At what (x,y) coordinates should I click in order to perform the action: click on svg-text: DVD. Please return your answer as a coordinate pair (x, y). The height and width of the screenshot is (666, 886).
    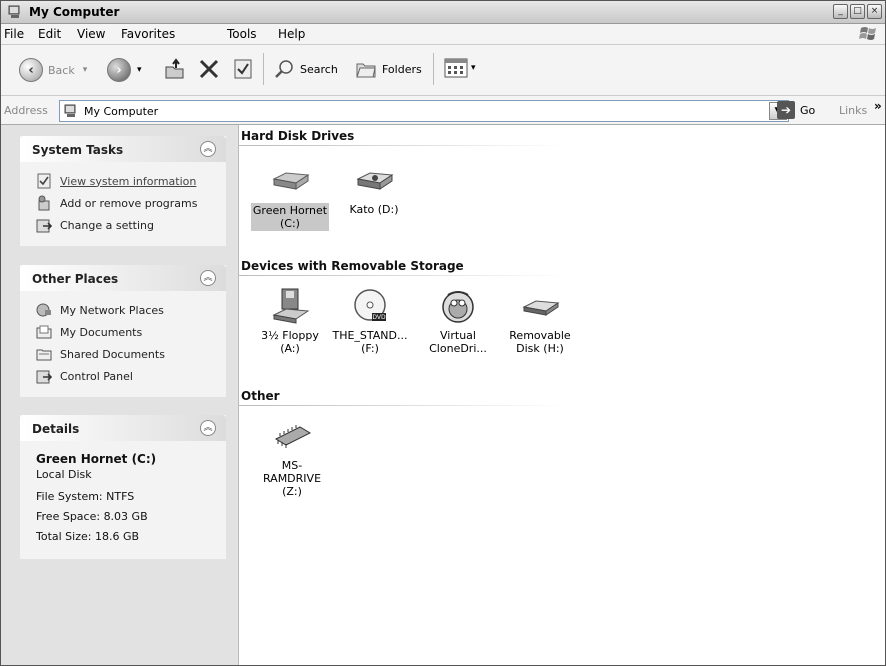
    Looking at the image, I should click on (379, 317).